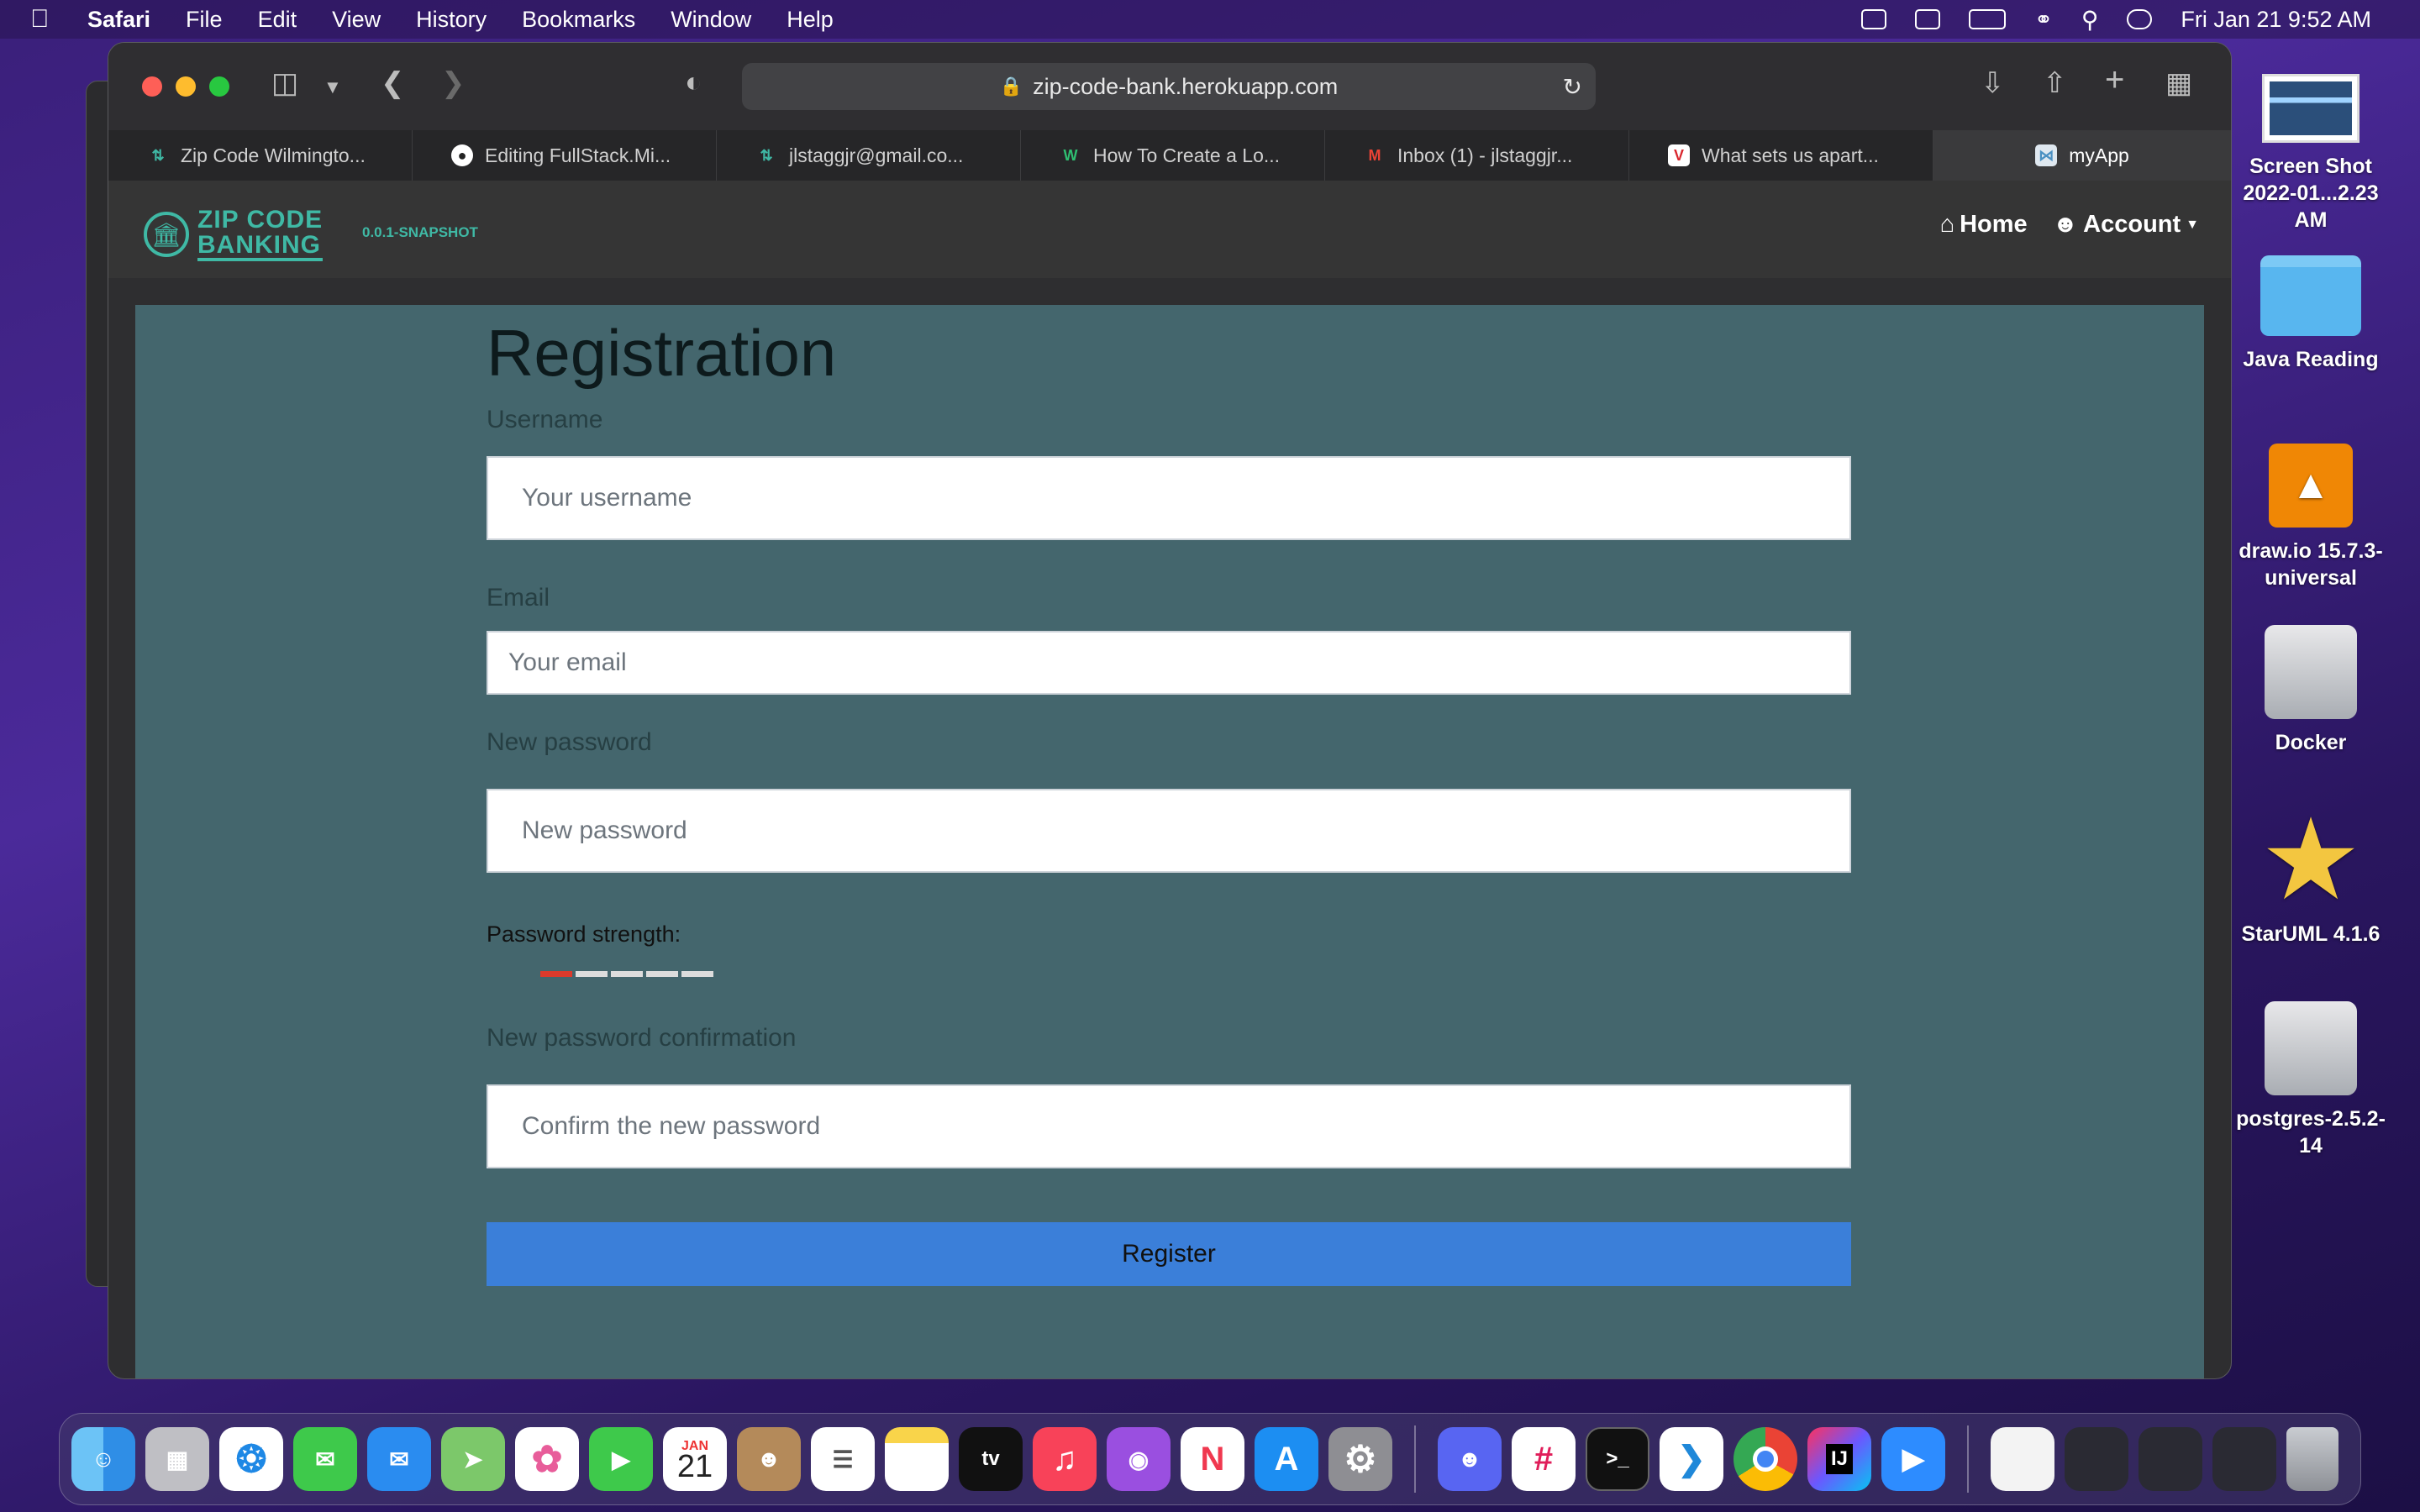 The height and width of the screenshot is (1512, 2420). I want to click on password-confirmation-label: New password confirmation, so click(642, 1038).